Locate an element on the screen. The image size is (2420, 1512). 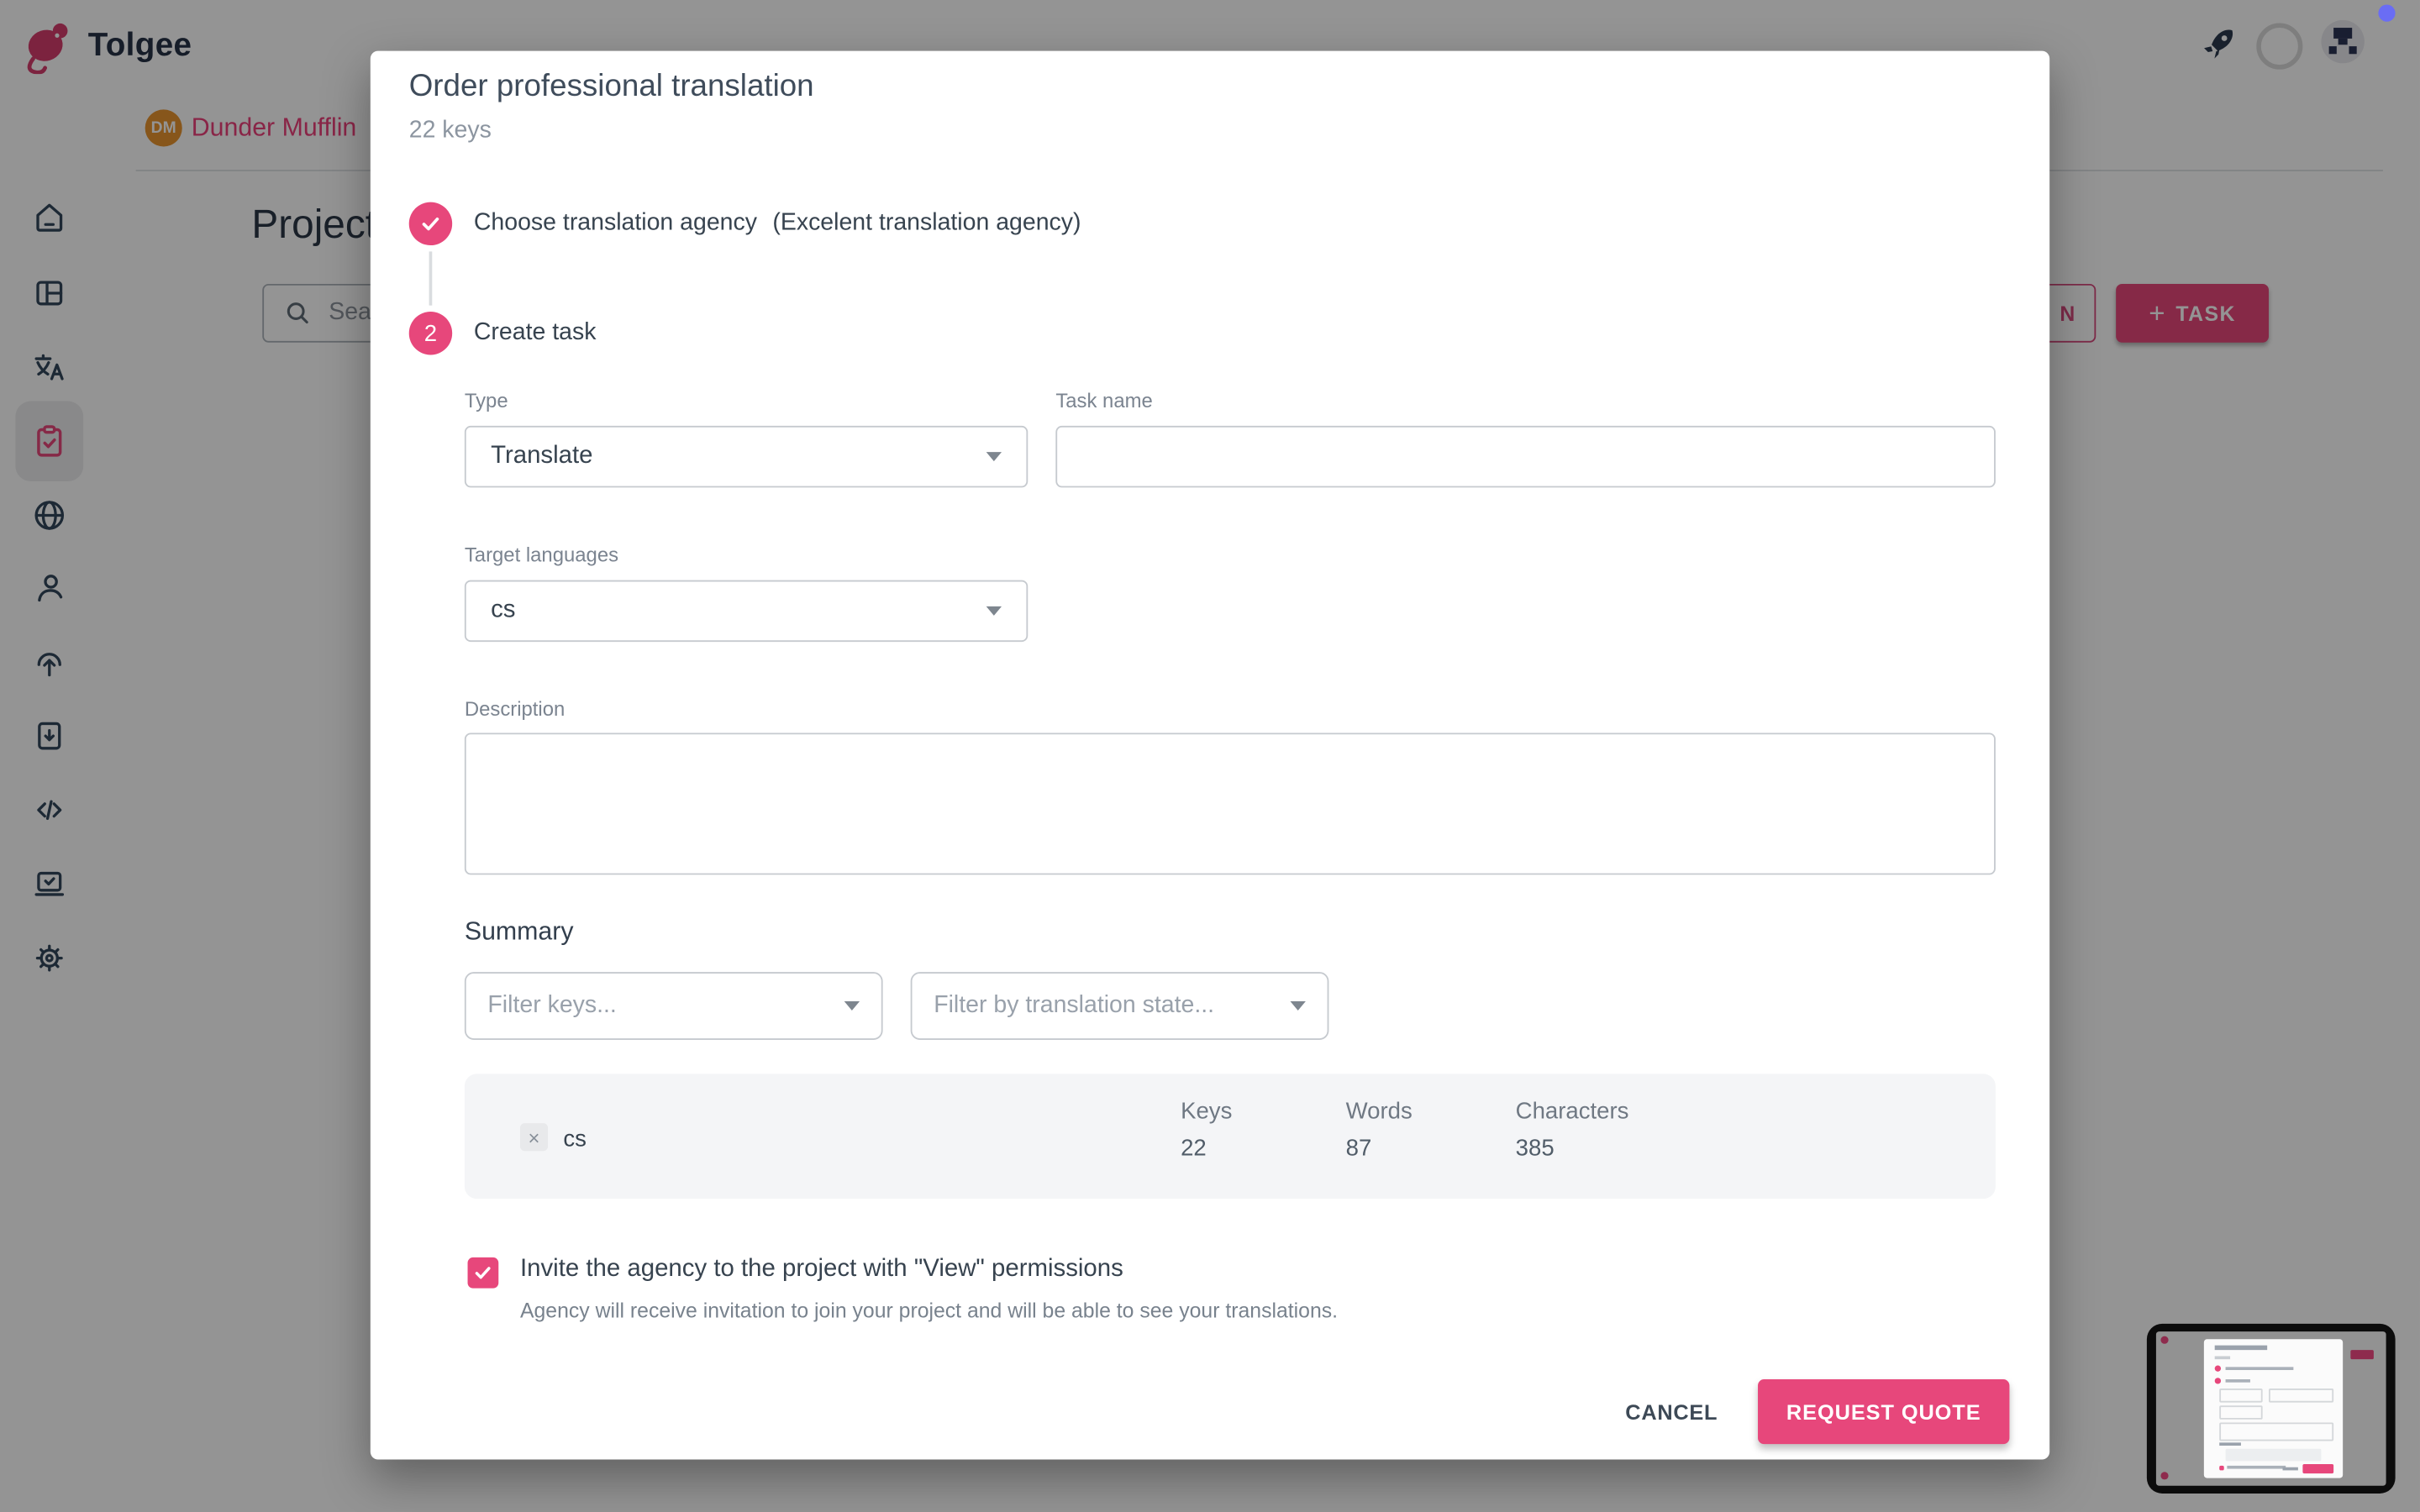
summary-words-label: Words is located at coordinates (1379, 1111).